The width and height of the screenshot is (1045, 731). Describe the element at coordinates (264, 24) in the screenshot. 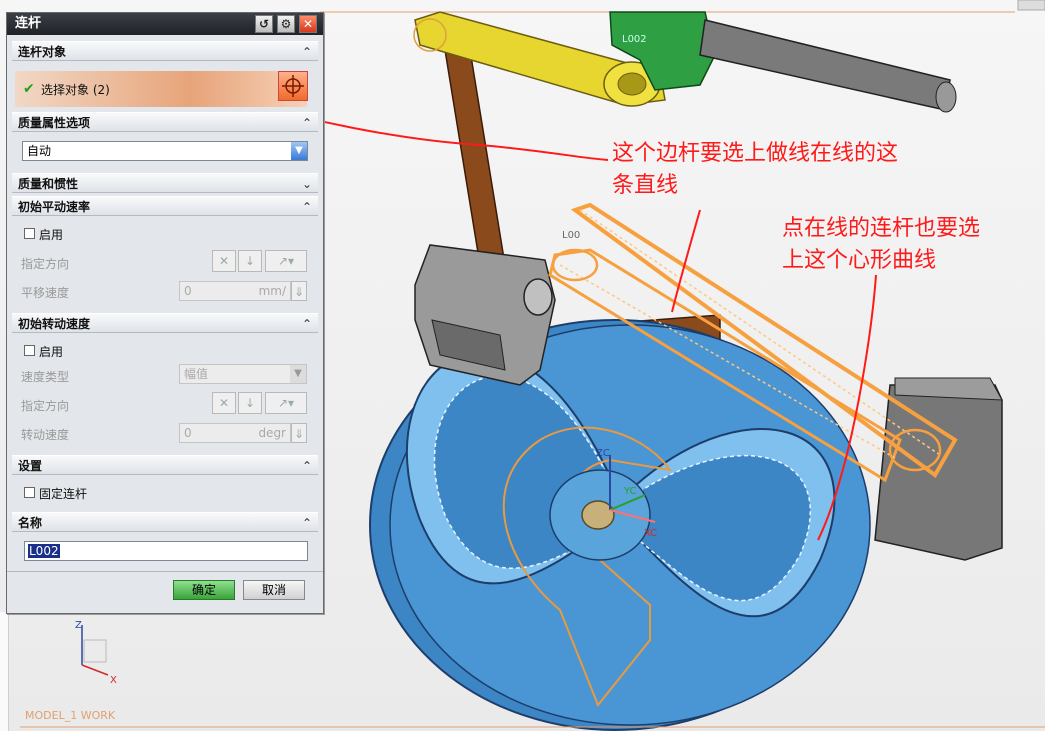

I see `reset-button: ↺` at that location.